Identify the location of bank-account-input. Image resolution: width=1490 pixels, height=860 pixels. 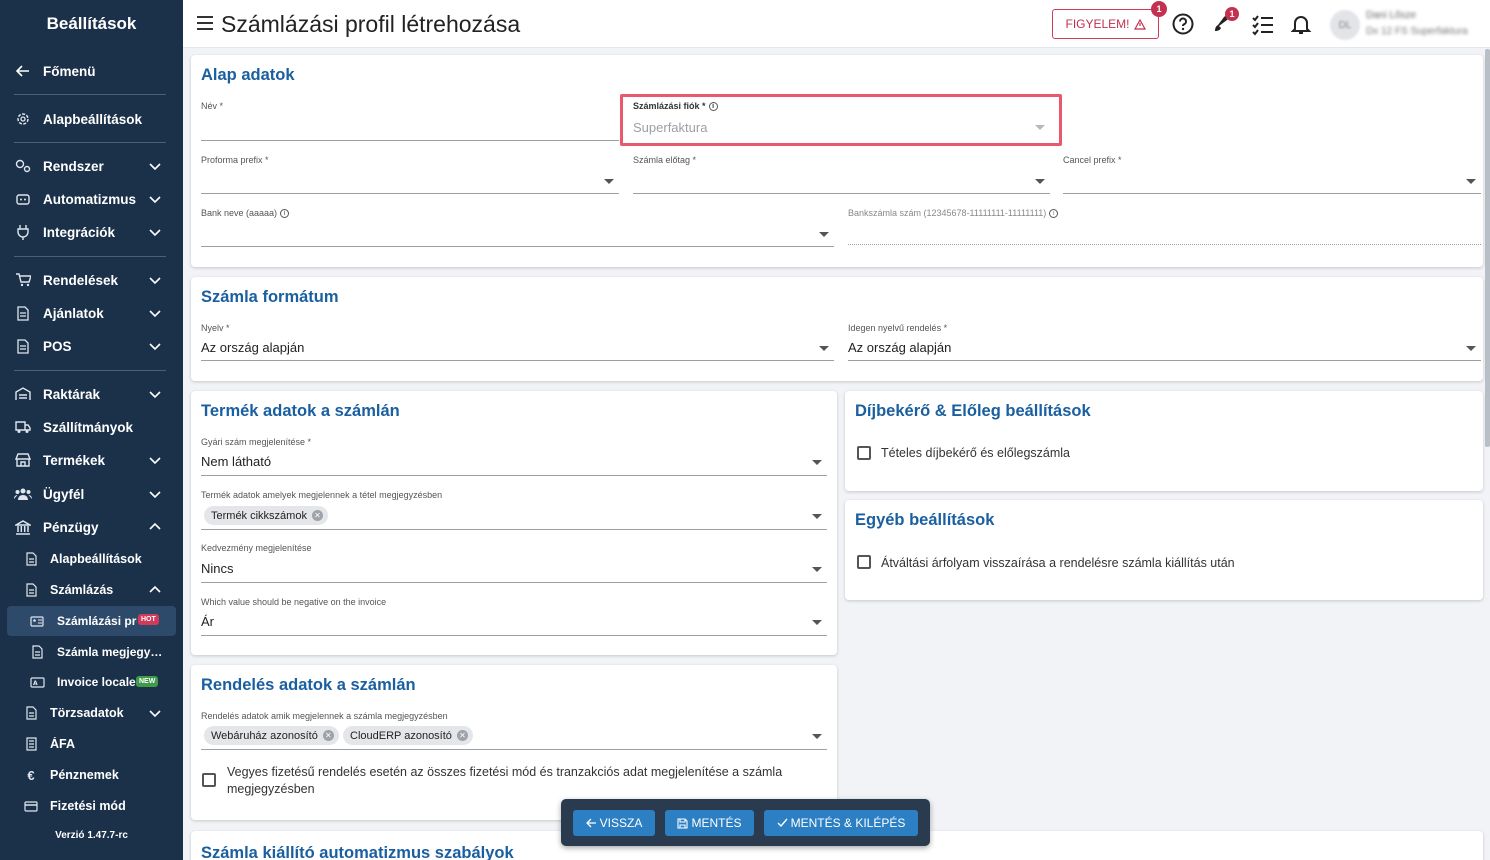
(1164, 244).